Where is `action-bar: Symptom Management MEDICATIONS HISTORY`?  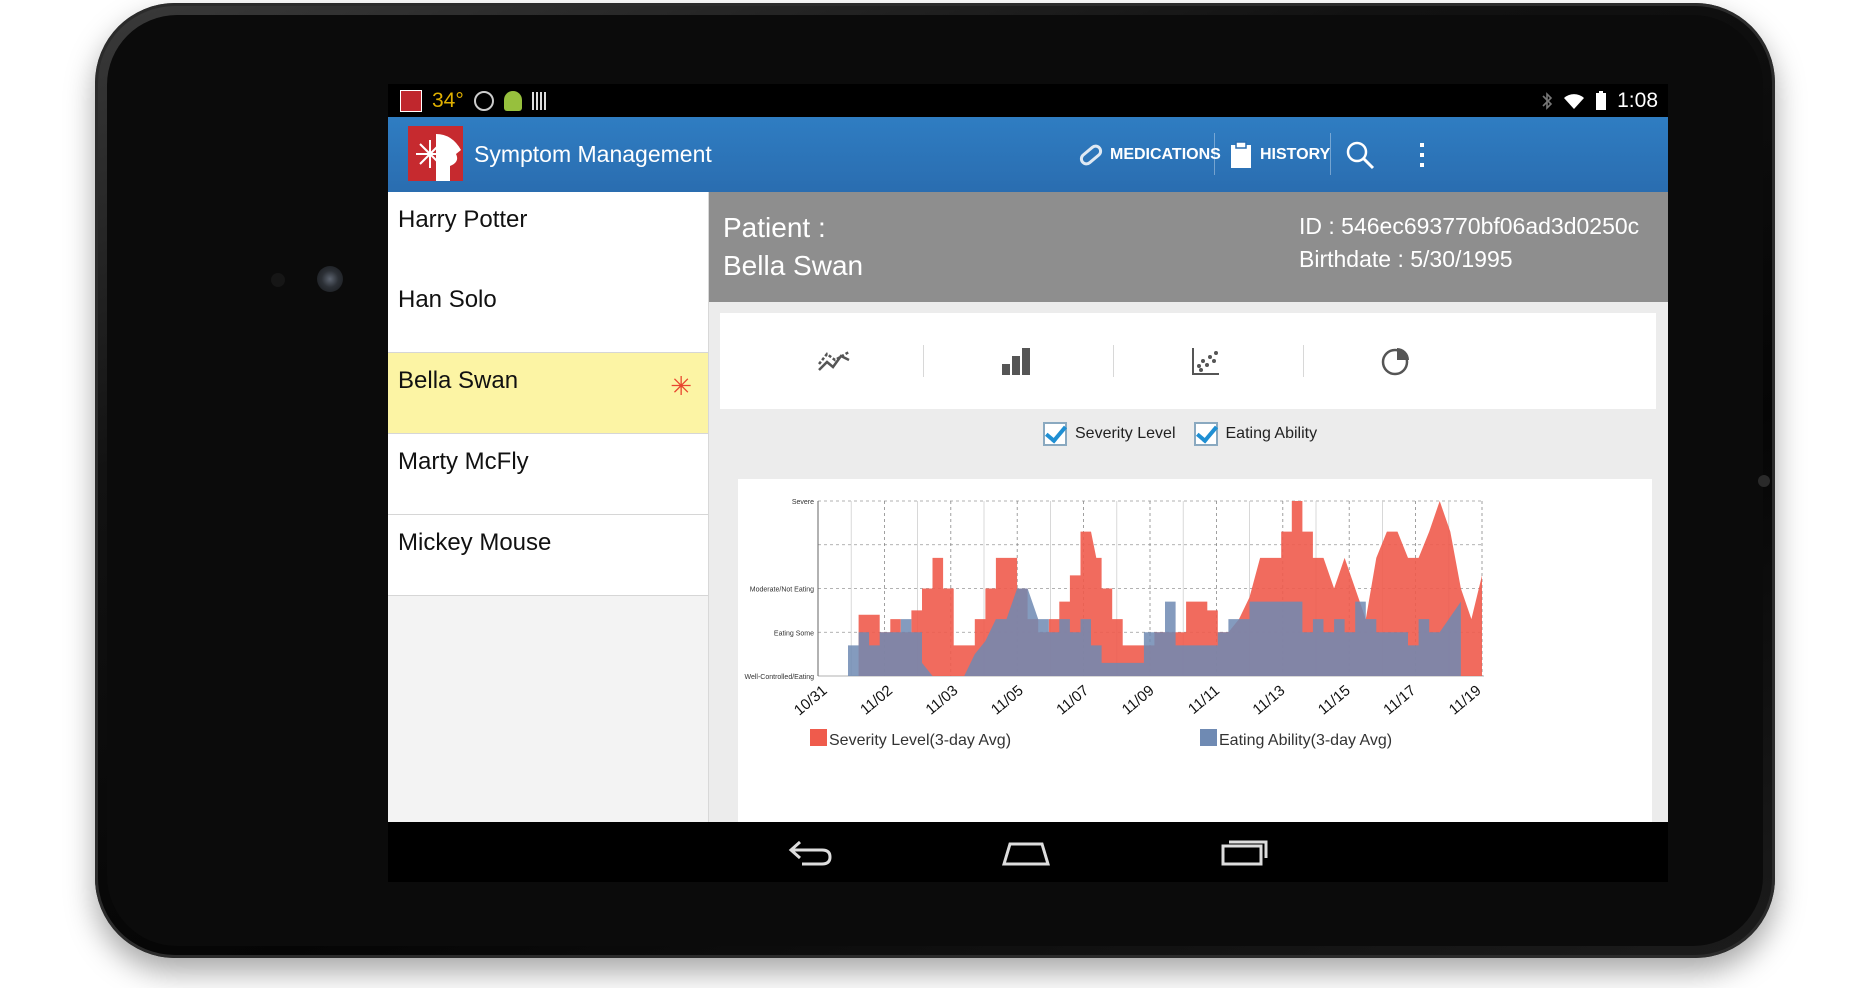 action-bar: Symptom Management MEDICATIONS HISTORY is located at coordinates (1028, 154).